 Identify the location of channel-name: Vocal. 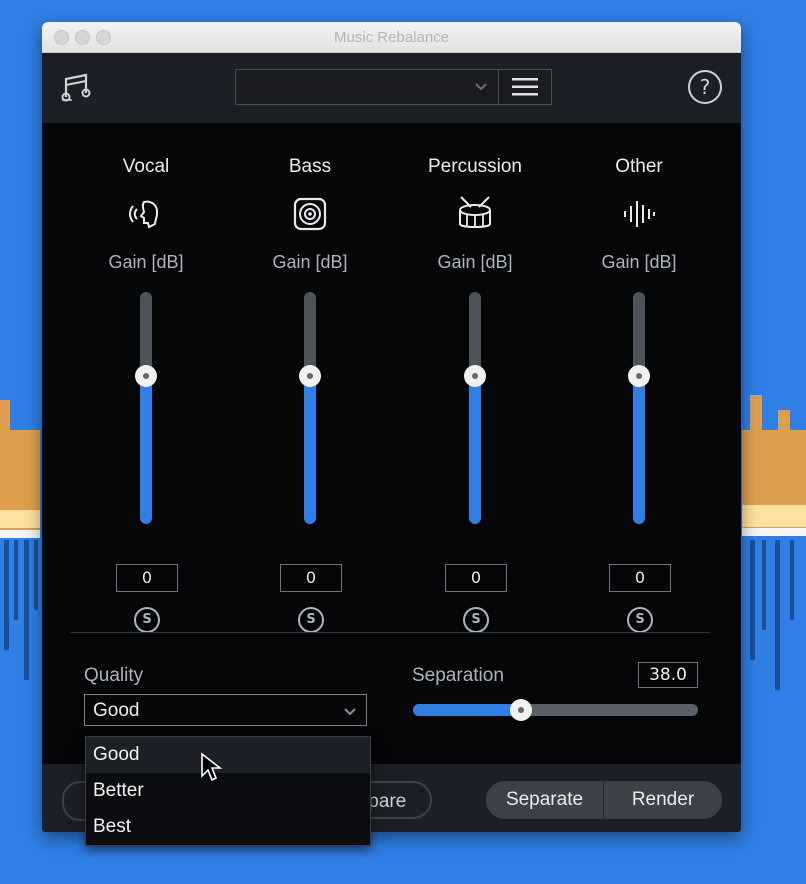
(146, 166).